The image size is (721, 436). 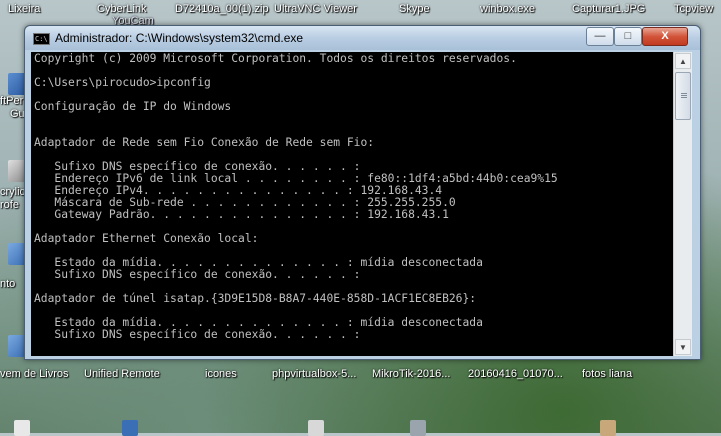 What do you see at coordinates (665, 36) in the screenshot?
I see `close-button: X` at bounding box center [665, 36].